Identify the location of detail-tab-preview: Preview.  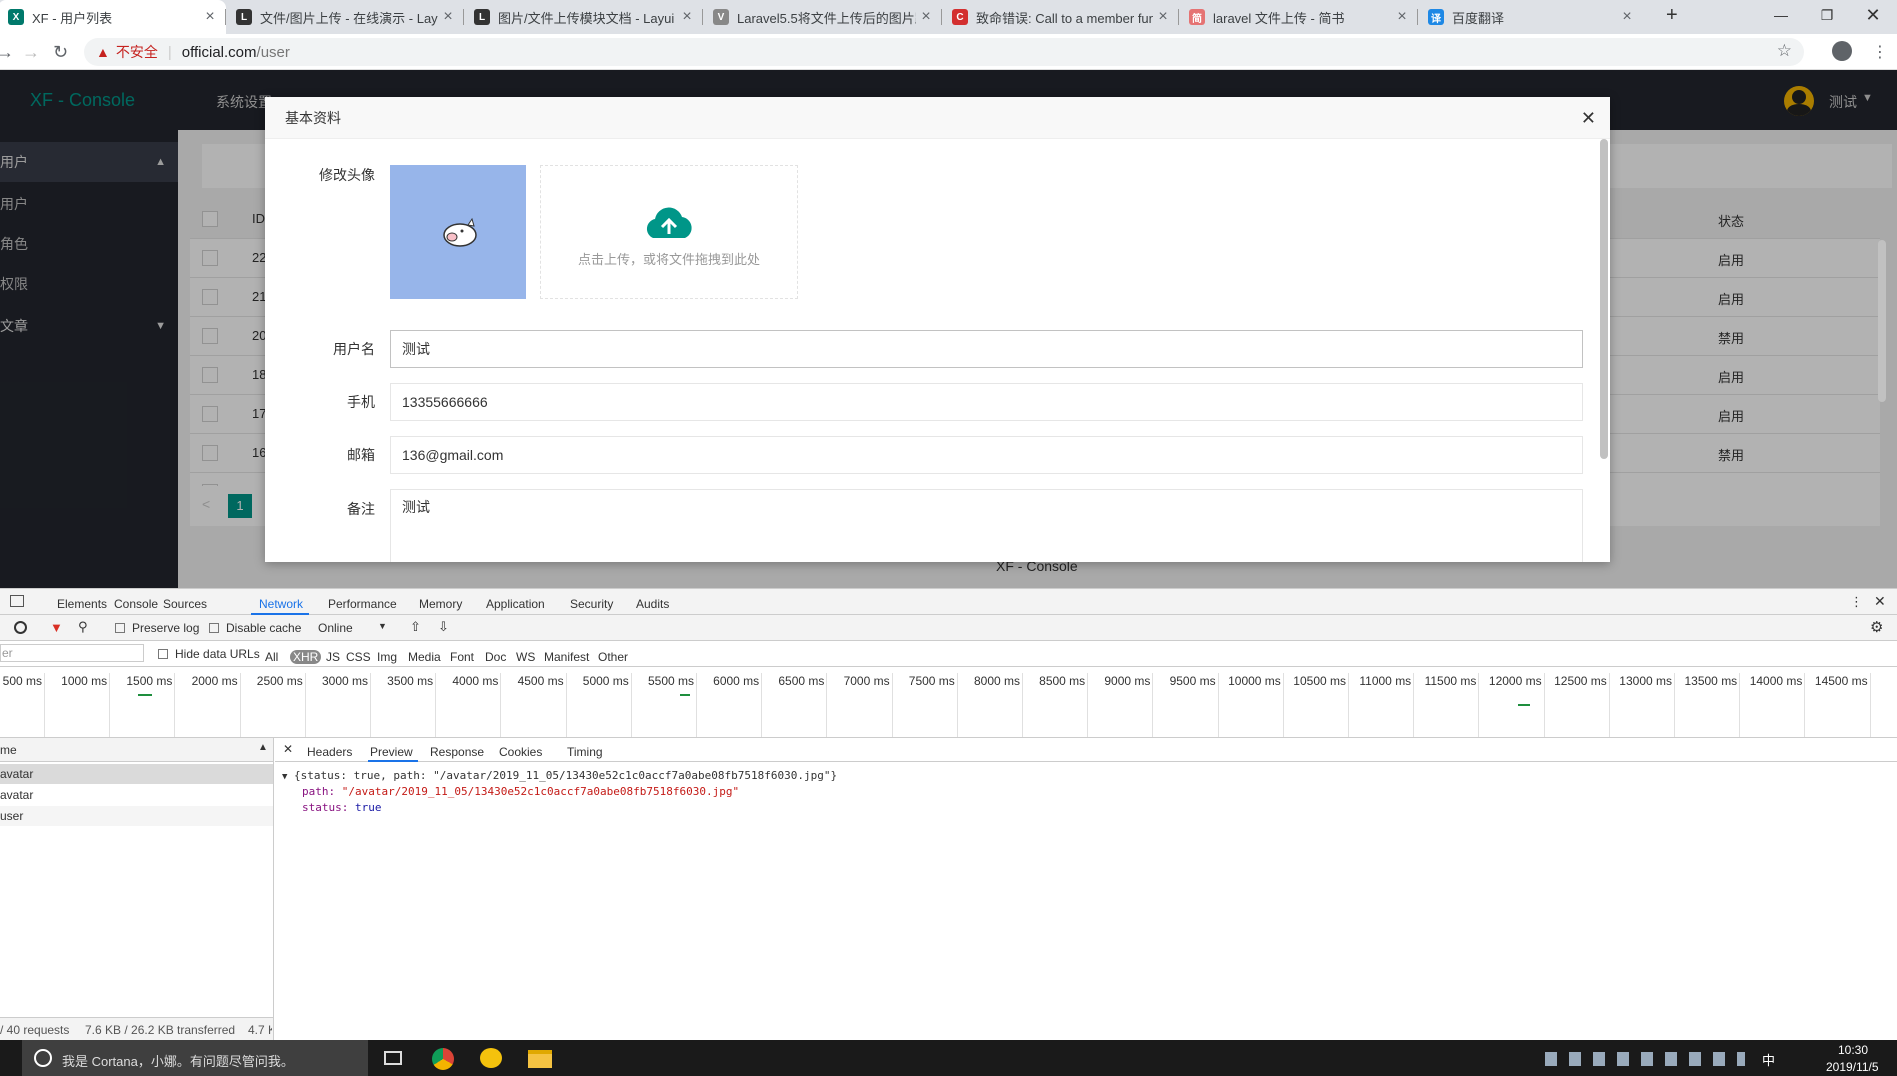
(391, 752).